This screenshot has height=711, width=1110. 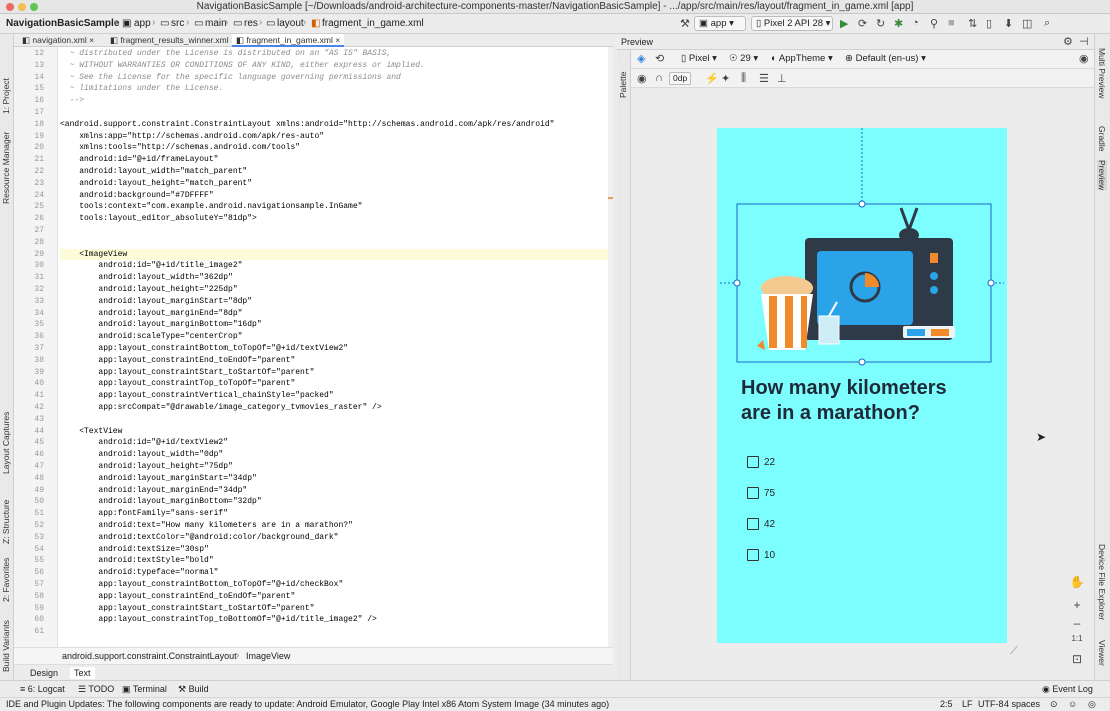 I want to click on api-dropdown: ☉ 29 ▾, so click(x=743, y=58).